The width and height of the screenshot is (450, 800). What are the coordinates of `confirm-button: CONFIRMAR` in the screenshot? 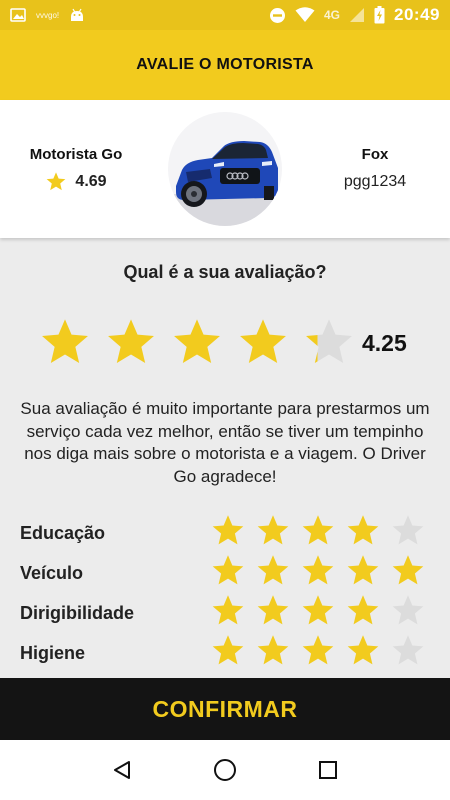 It's located at (225, 709).